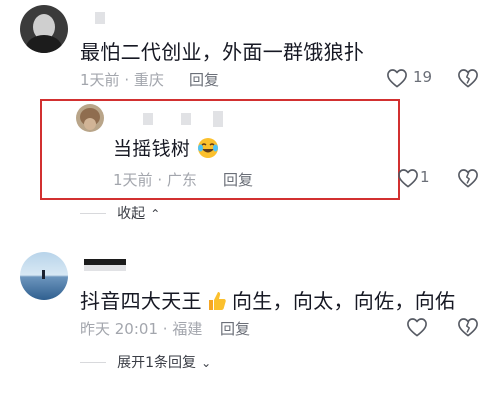  I want to click on like-button: 1, so click(417, 178).